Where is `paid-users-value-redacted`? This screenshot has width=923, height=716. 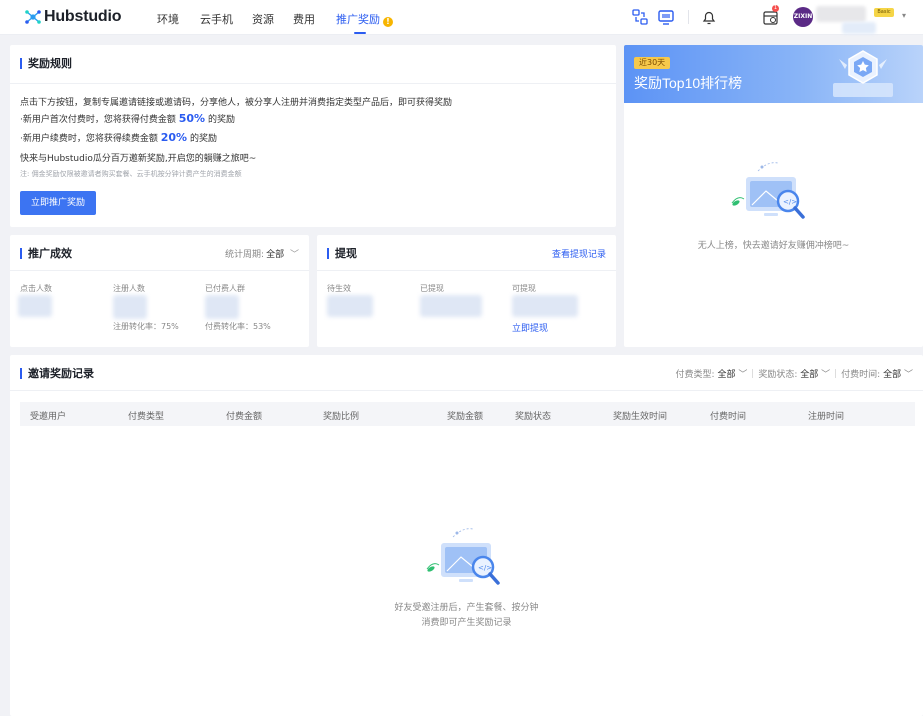 paid-users-value-redacted is located at coordinates (222, 307).